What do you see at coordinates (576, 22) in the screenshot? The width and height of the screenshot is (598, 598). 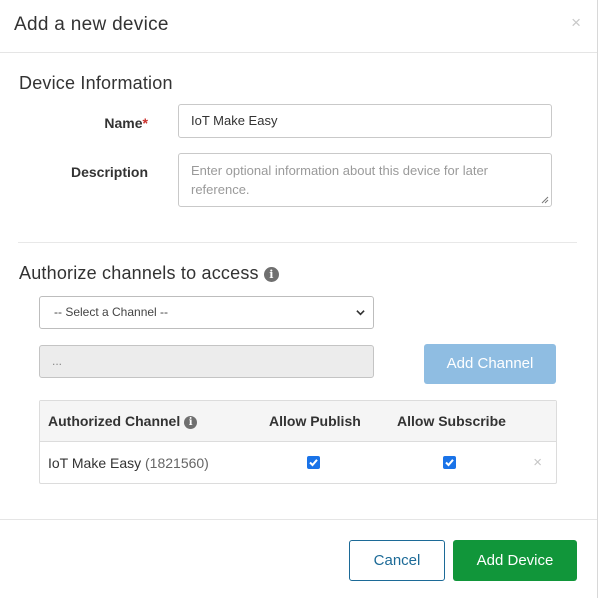 I see `close-icon: ×` at bounding box center [576, 22].